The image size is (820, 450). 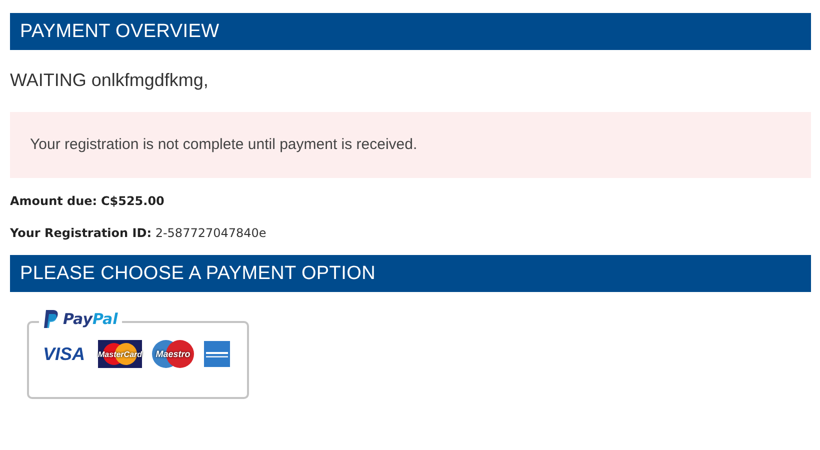 I want to click on detail-value: 2-587727047840e, so click(x=210, y=233).